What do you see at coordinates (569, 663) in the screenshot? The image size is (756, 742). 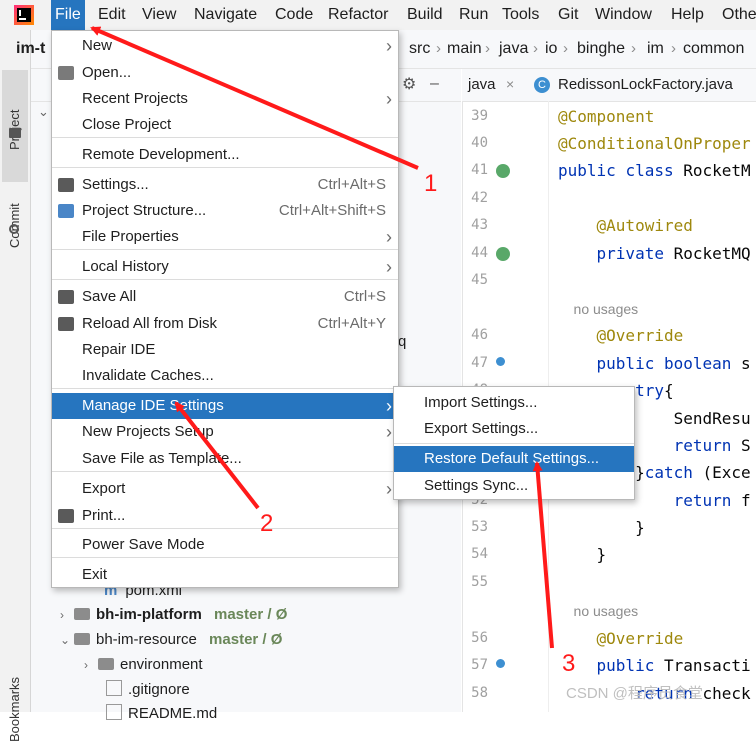 I see `annotation-label-3: 3` at bounding box center [569, 663].